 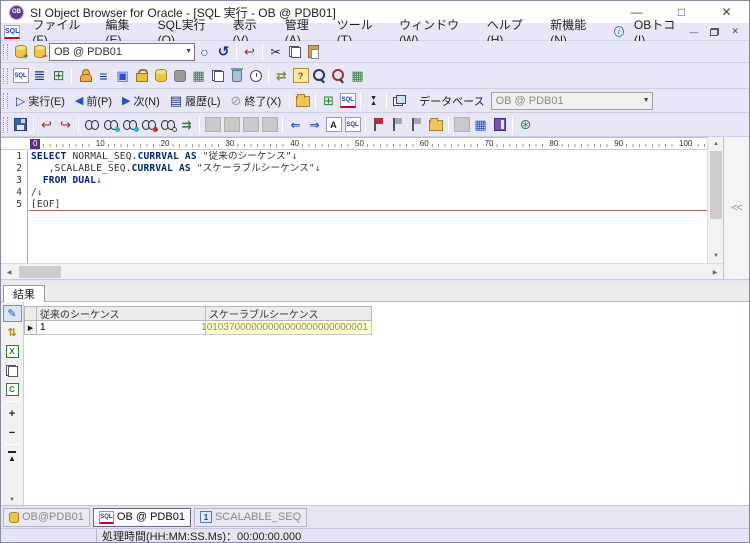 What do you see at coordinates (179, 75) in the screenshot?
I see `resource-button` at bounding box center [179, 75].